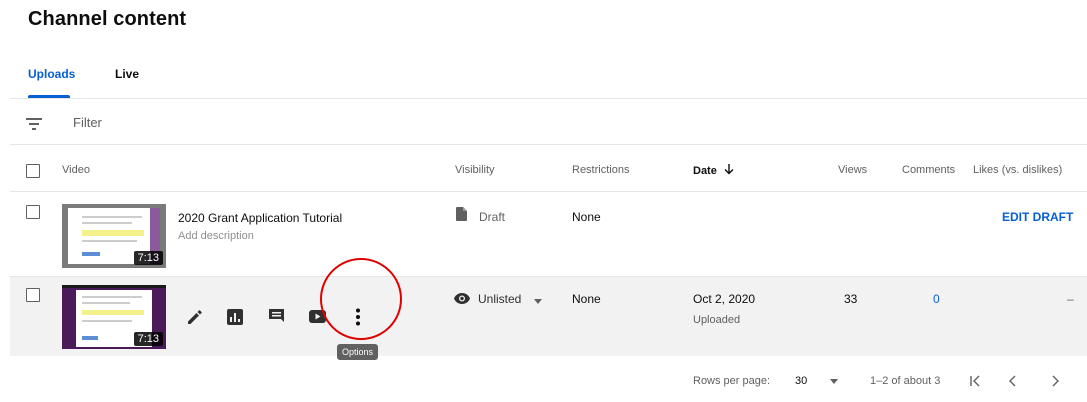 The image size is (1087, 402). I want to click on visibility-select: Unlisted, so click(510, 299).